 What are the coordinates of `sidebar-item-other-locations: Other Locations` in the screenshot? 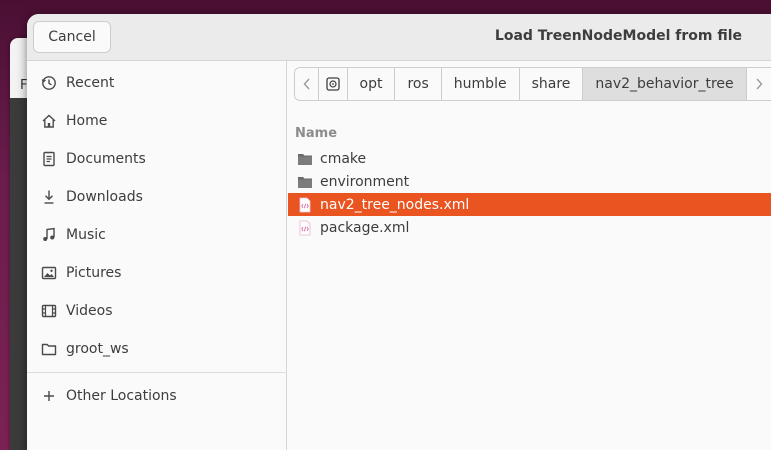 It's located at (157, 396).